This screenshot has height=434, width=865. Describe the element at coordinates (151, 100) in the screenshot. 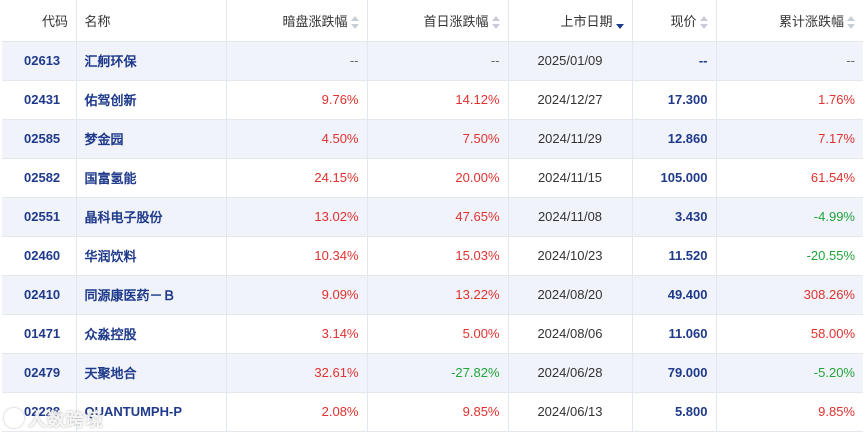

I see `stock-name: 佑驾创新` at that location.